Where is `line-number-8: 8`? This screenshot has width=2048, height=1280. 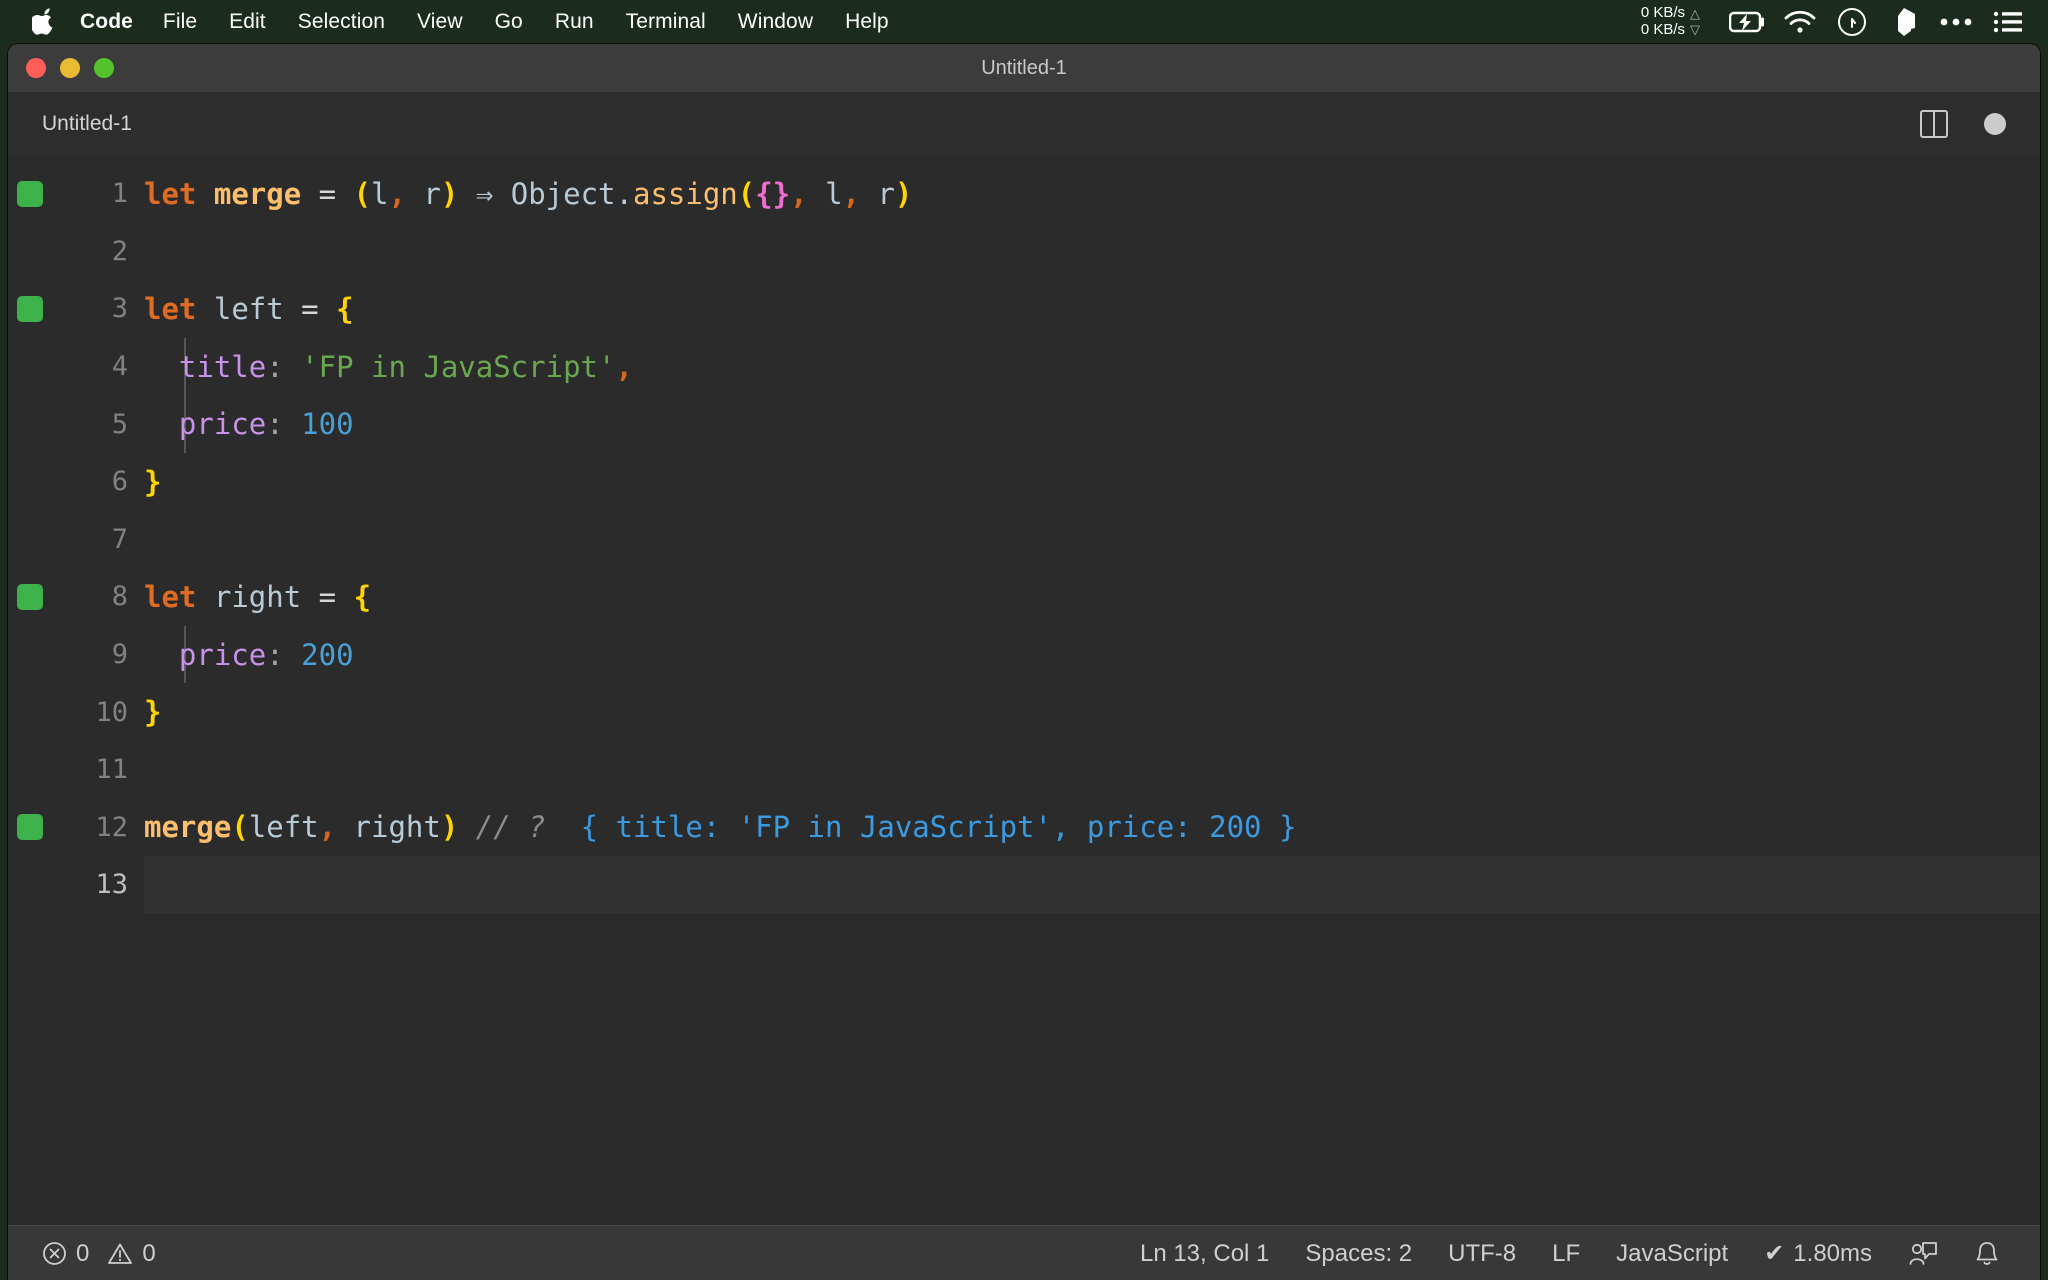
line-number-8: 8 is located at coordinates (119, 597).